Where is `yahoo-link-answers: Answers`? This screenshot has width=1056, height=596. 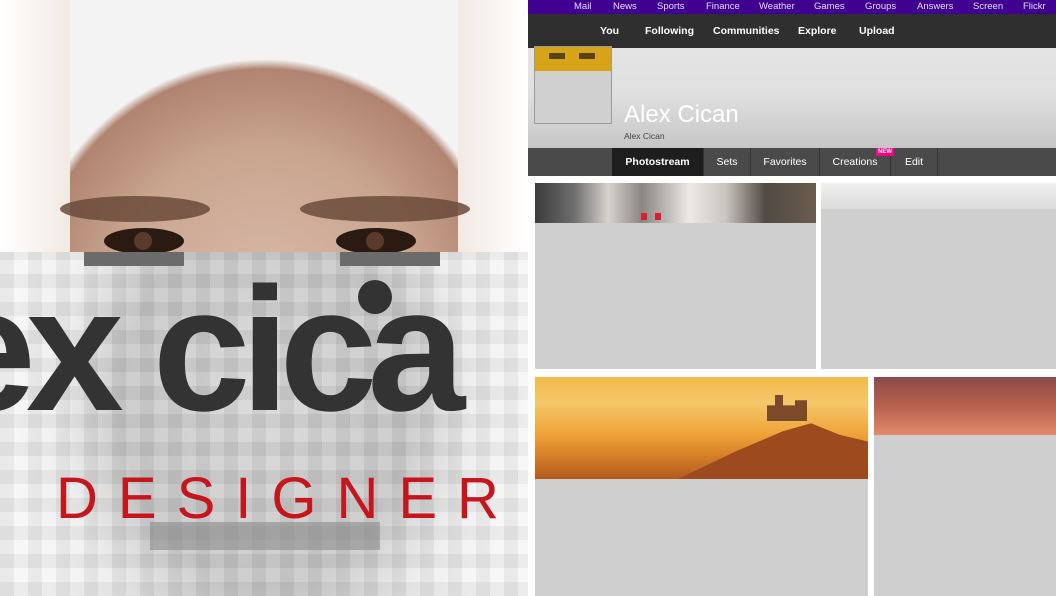
yahoo-link-answers: Answers is located at coordinates (935, 6).